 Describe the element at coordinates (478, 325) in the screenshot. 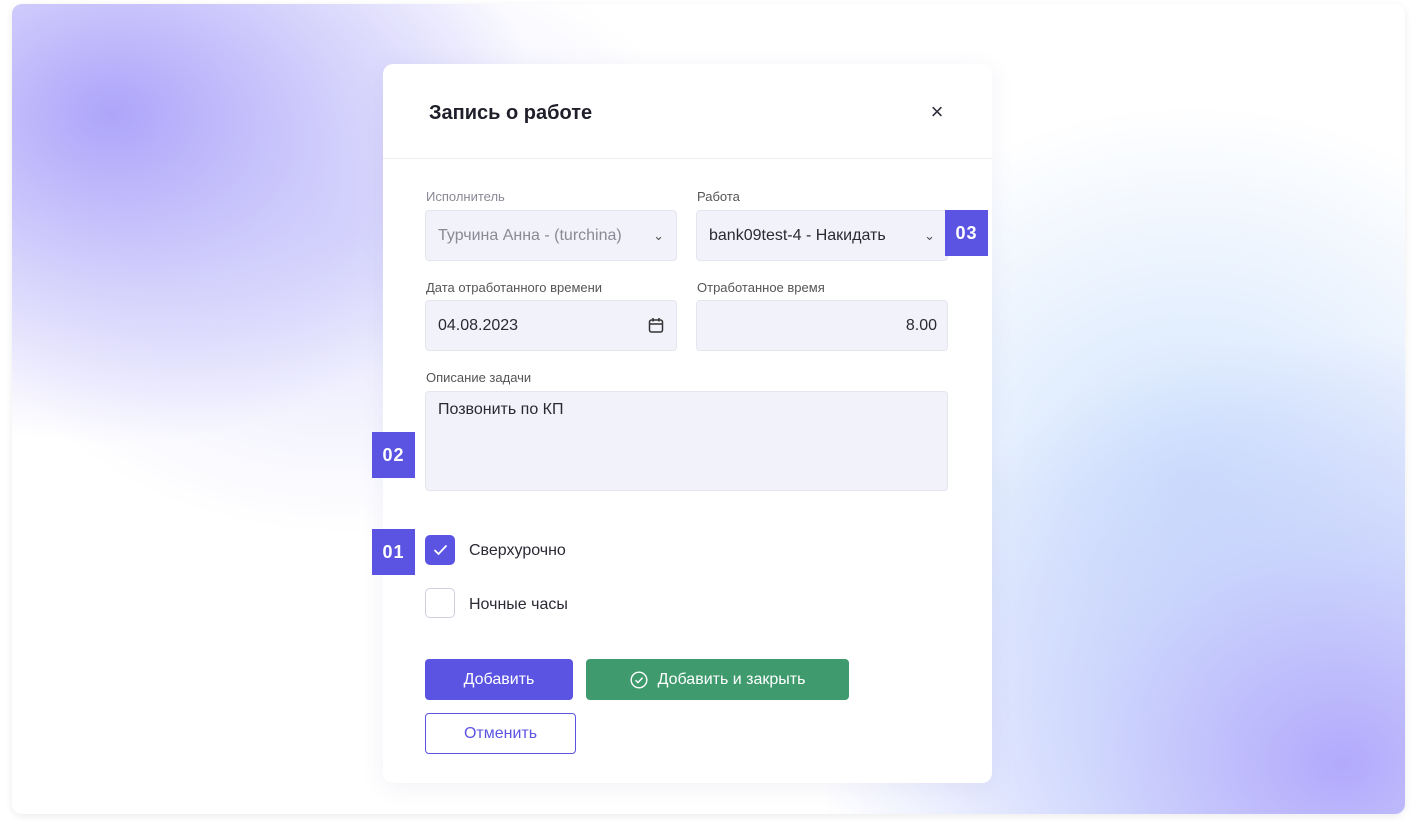

I see `date-value: 04.08.2023` at that location.